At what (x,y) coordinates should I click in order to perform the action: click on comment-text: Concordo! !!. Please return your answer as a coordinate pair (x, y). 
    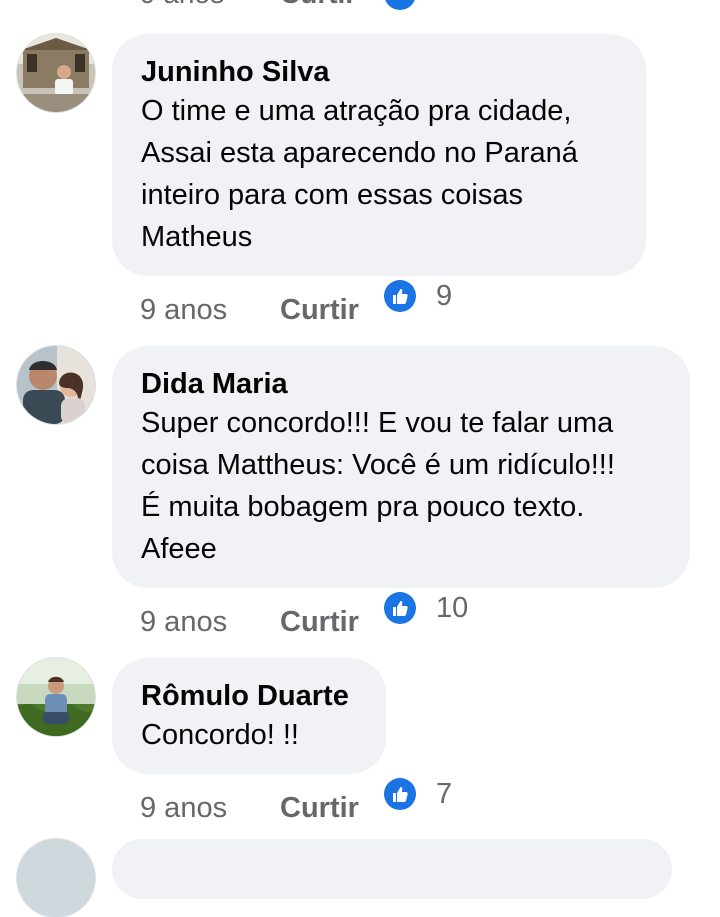
    Looking at the image, I should click on (220, 735).